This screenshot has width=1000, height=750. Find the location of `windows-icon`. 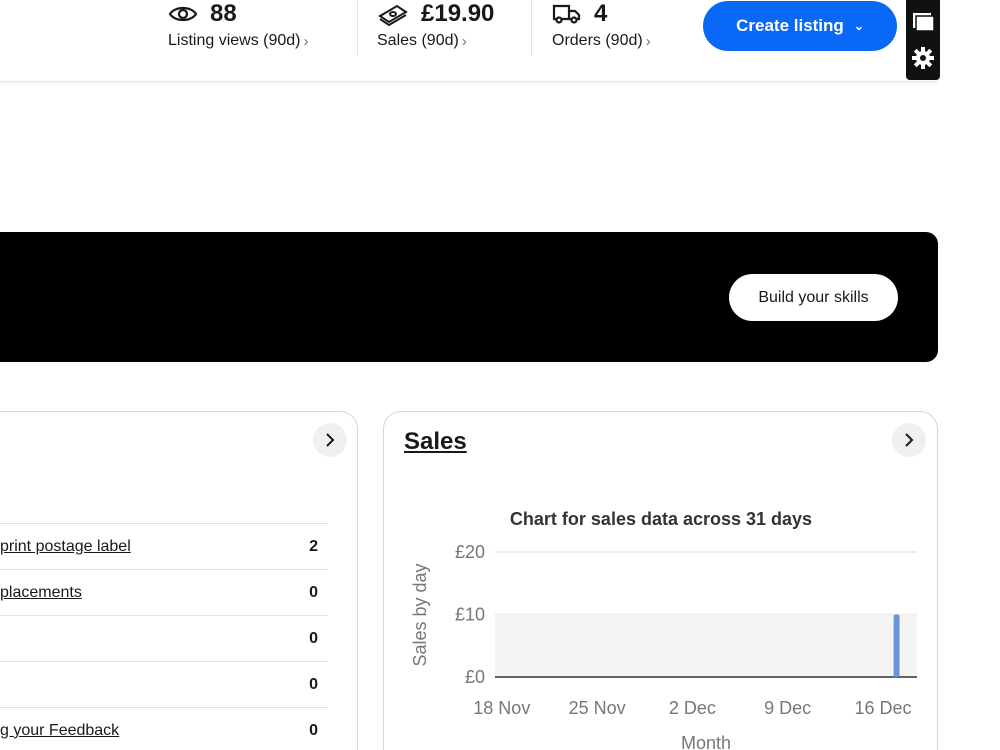

windows-icon is located at coordinates (923, 22).